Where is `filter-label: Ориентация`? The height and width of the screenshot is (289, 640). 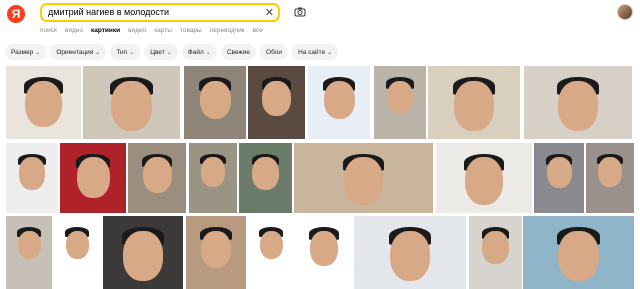 filter-label: Ориентация is located at coordinates (75, 52).